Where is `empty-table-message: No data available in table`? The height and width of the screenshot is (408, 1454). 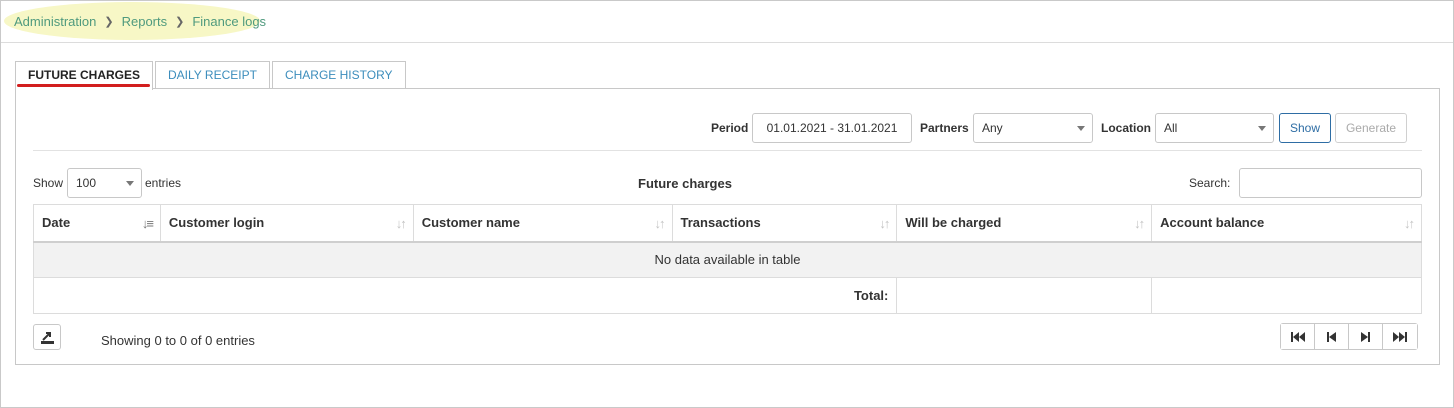 empty-table-message: No data available in table is located at coordinates (727, 259).